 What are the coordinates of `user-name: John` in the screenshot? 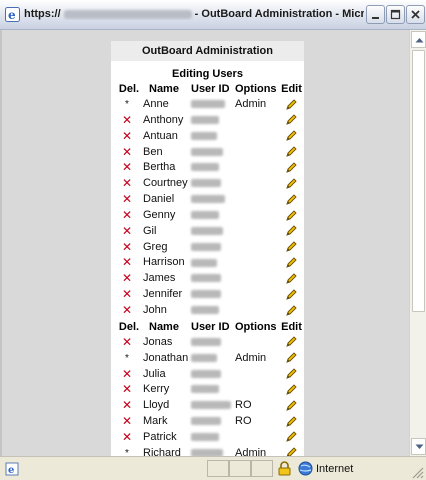 It's located at (155, 309).